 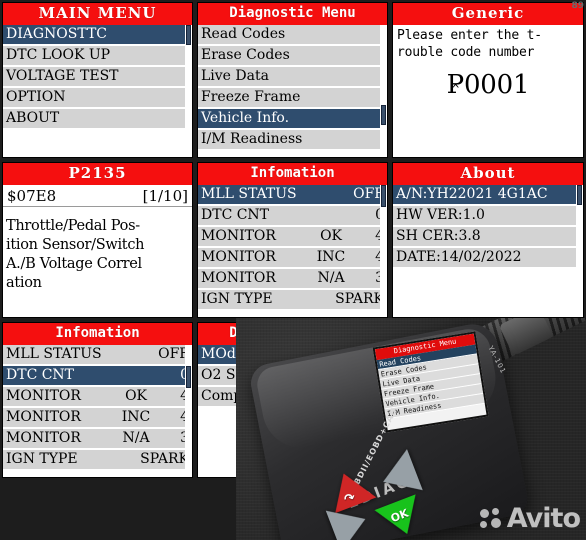 I want to click on menu-item-label: Live Data, so click(x=235, y=76).